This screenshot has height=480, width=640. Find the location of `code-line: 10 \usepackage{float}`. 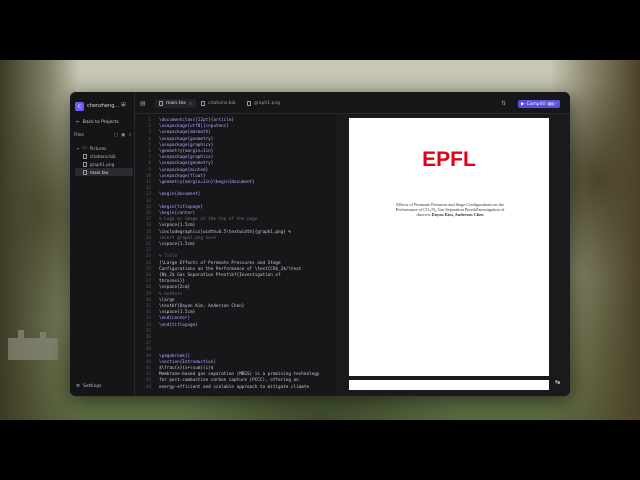

code-line: 10 \usepackage{float} is located at coordinates (235, 176).